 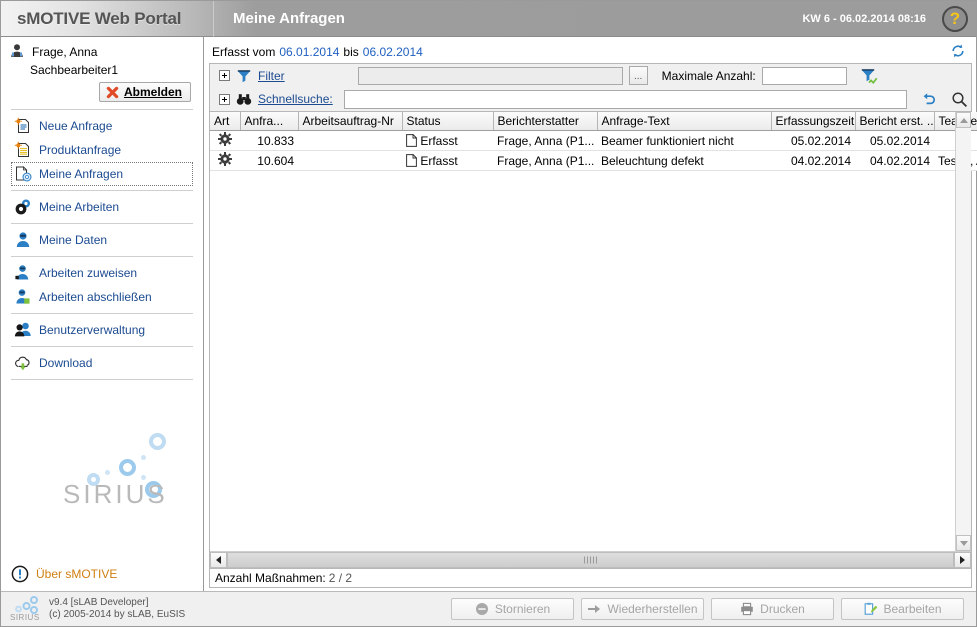 What do you see at coordinates (224, 76) in the screenshot?
I see `filter-expand-toggle` at bounding box center [224, 76].